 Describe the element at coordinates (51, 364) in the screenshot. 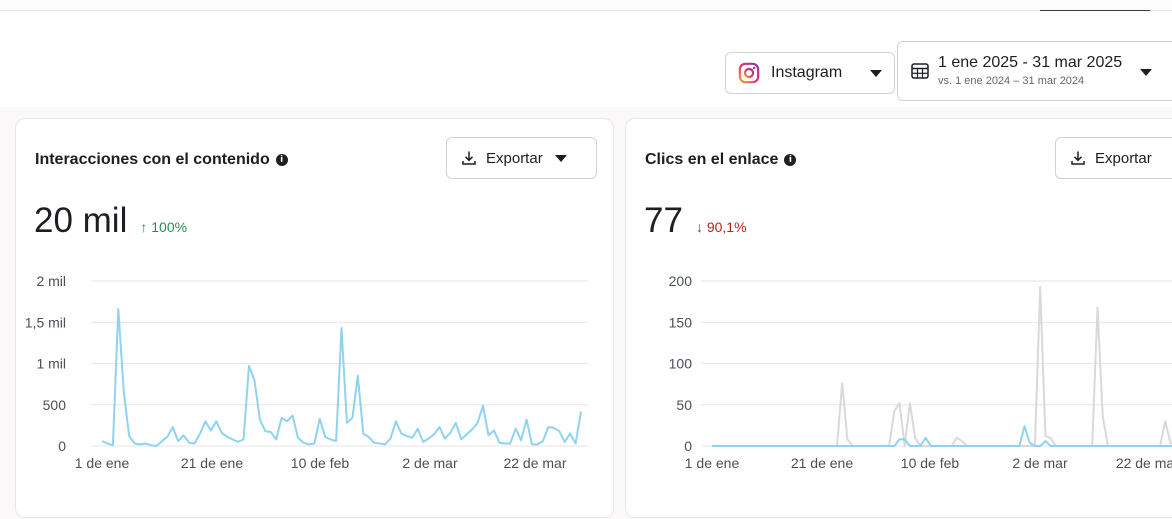

I see `y-tick-label: 1 mil` at that location.